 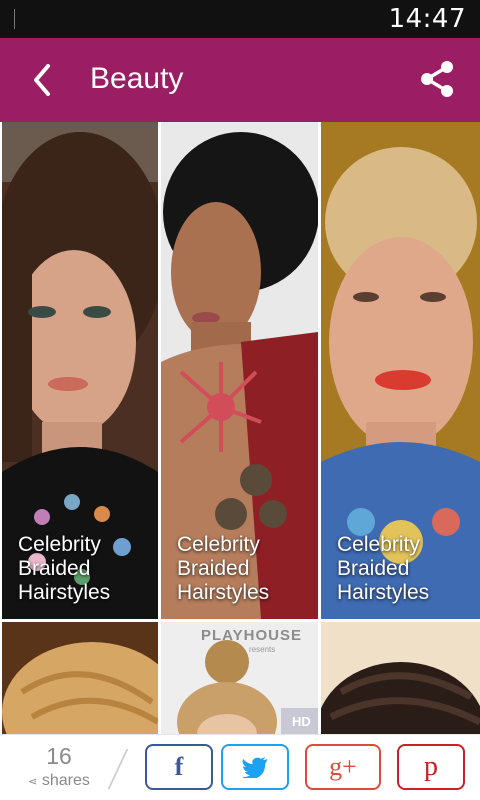 I want to click on google-plus-share-button: g+, so click(x=343, y=767).